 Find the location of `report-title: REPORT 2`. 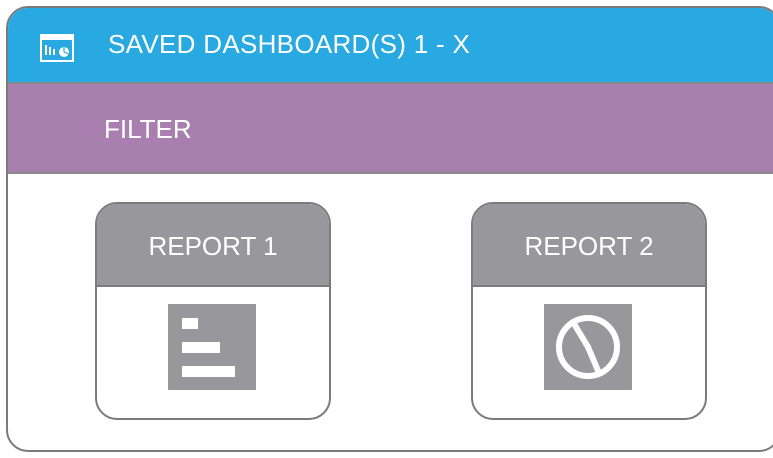

report-title: REPORT 2 is located at coordinates (589, 246).